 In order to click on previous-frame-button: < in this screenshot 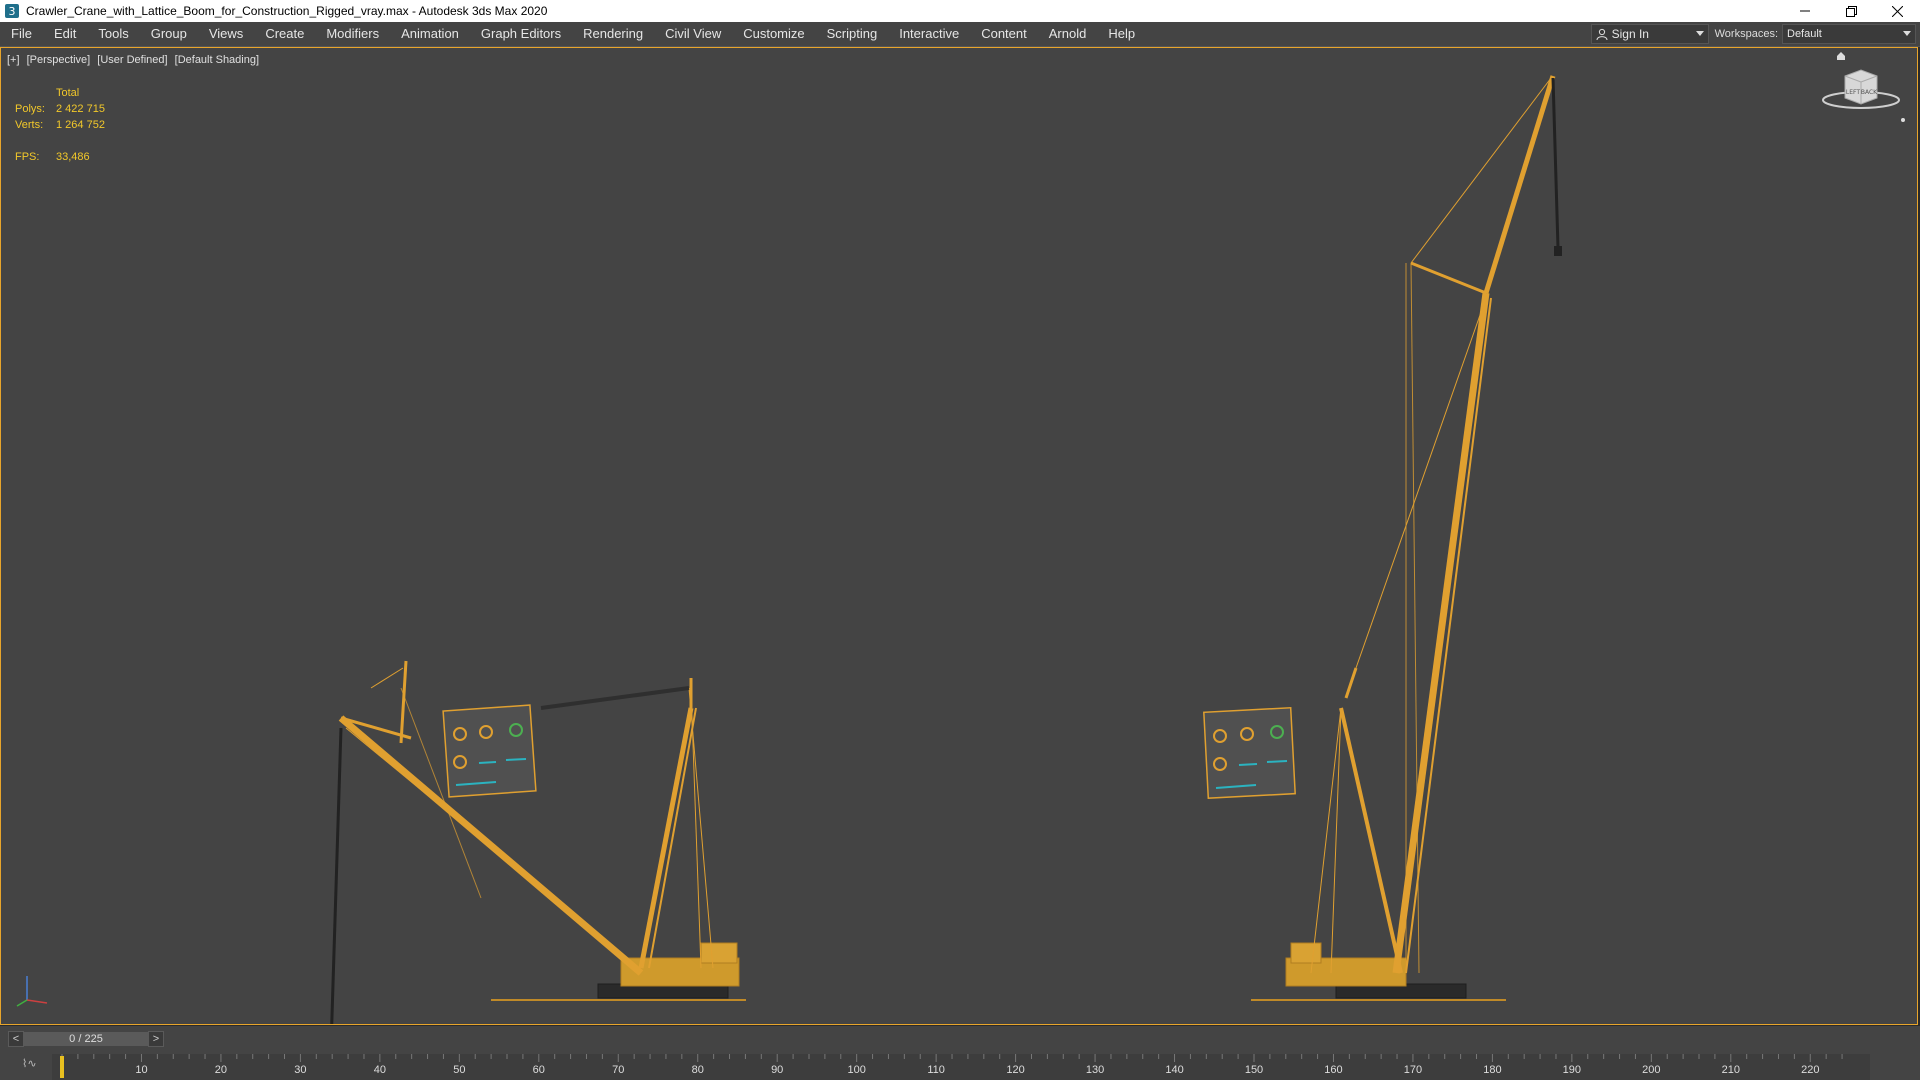, I will do `click(16, 1039)`.